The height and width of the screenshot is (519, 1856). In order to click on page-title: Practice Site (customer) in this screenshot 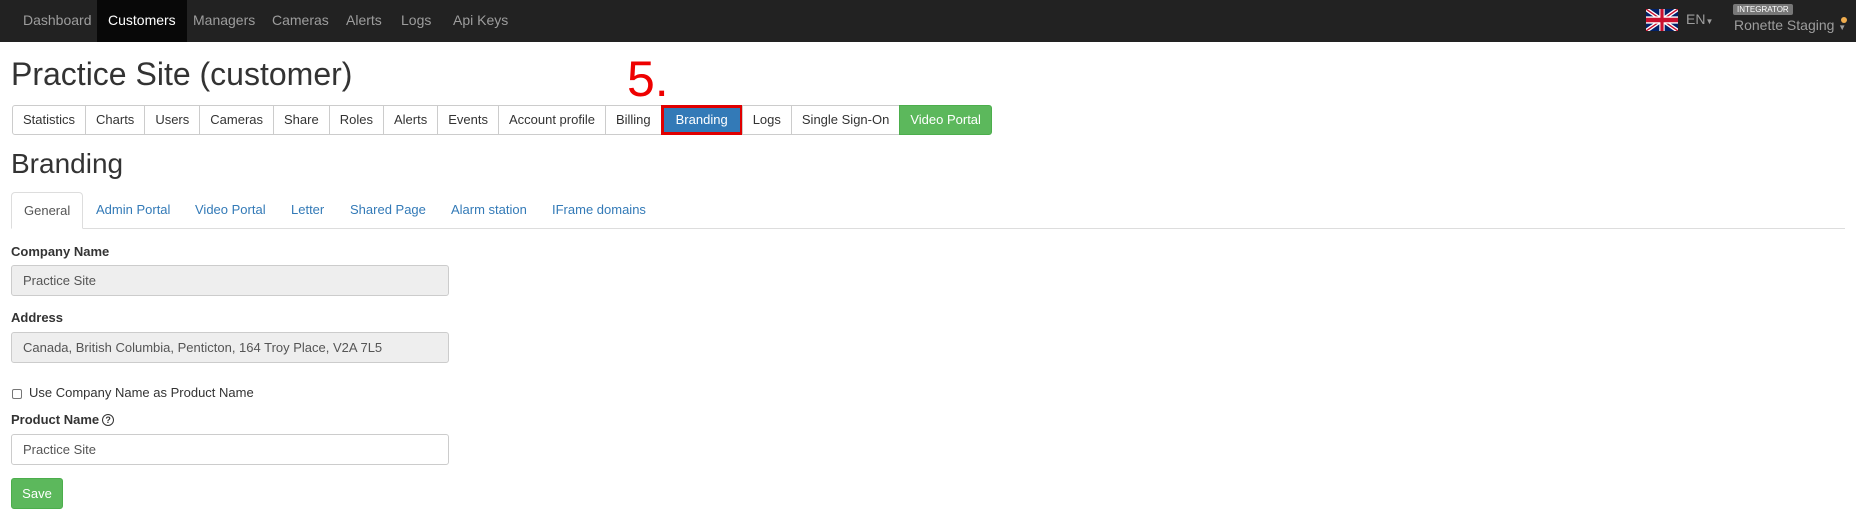, I will do `click(182, 74)`.